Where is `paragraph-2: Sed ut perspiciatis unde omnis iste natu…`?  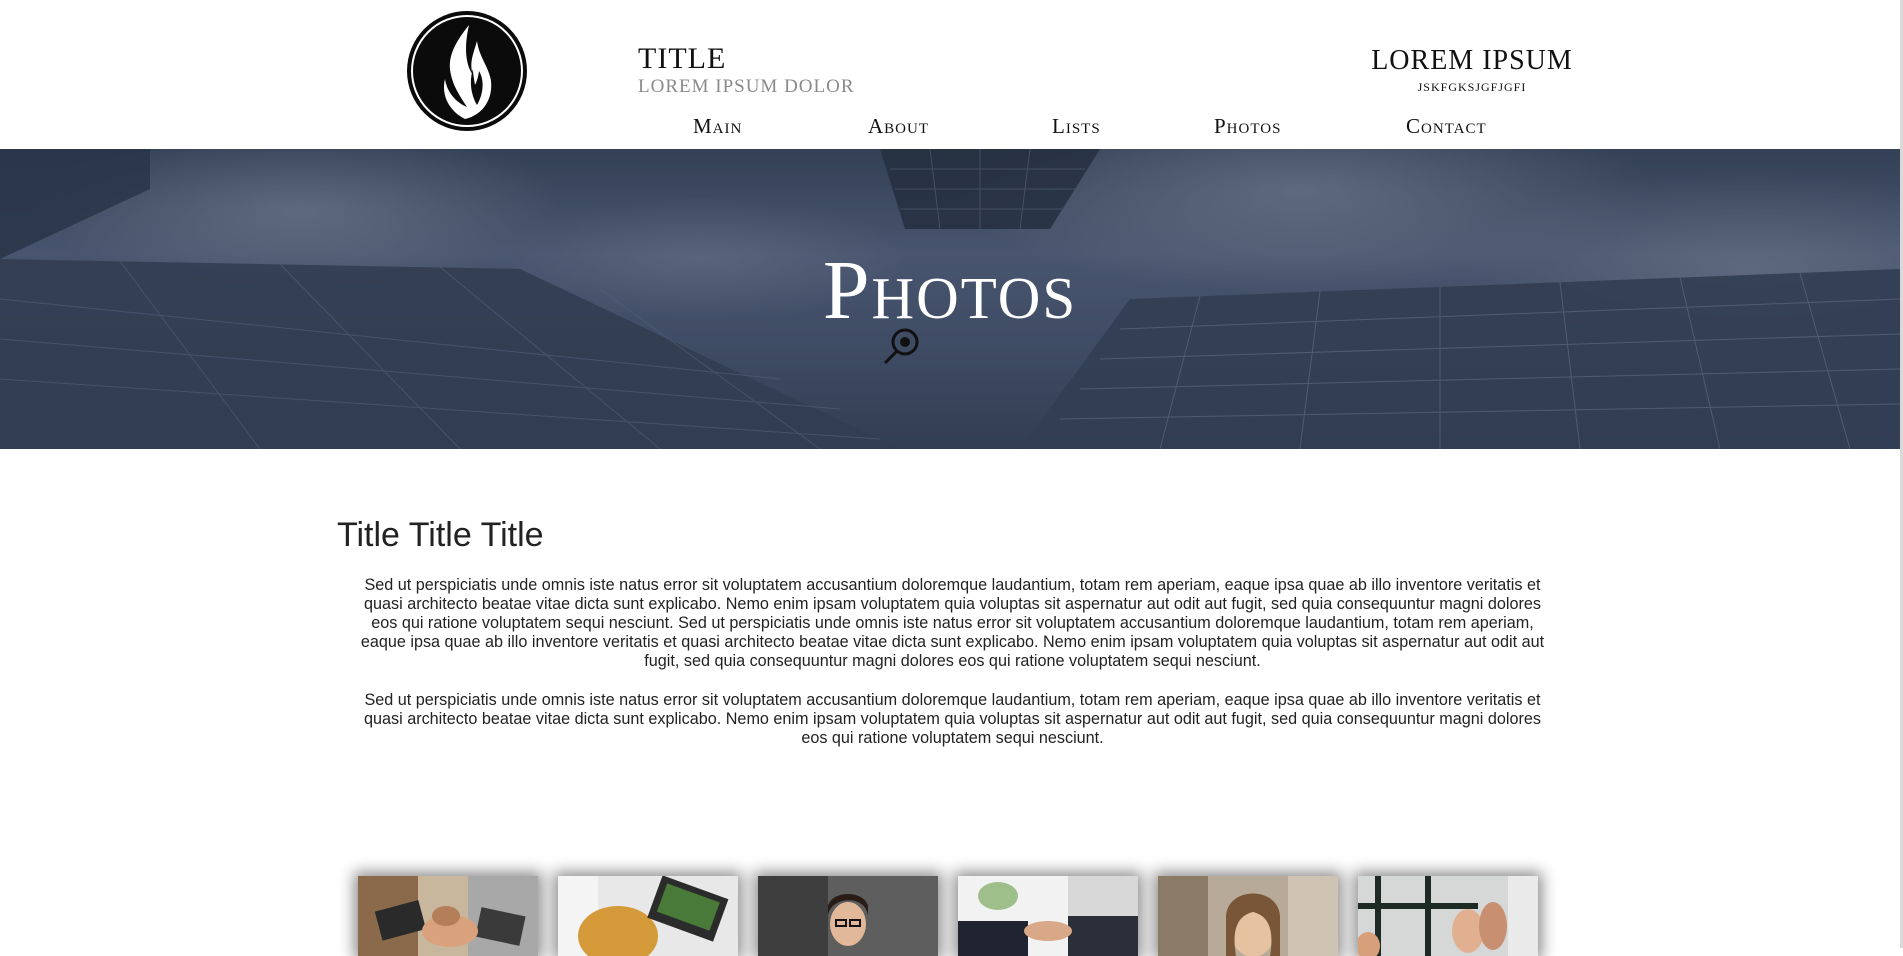 paragraph-2: Sed ut perspiciatis unde omnis iste natu… is located at coordinates (952, 719).